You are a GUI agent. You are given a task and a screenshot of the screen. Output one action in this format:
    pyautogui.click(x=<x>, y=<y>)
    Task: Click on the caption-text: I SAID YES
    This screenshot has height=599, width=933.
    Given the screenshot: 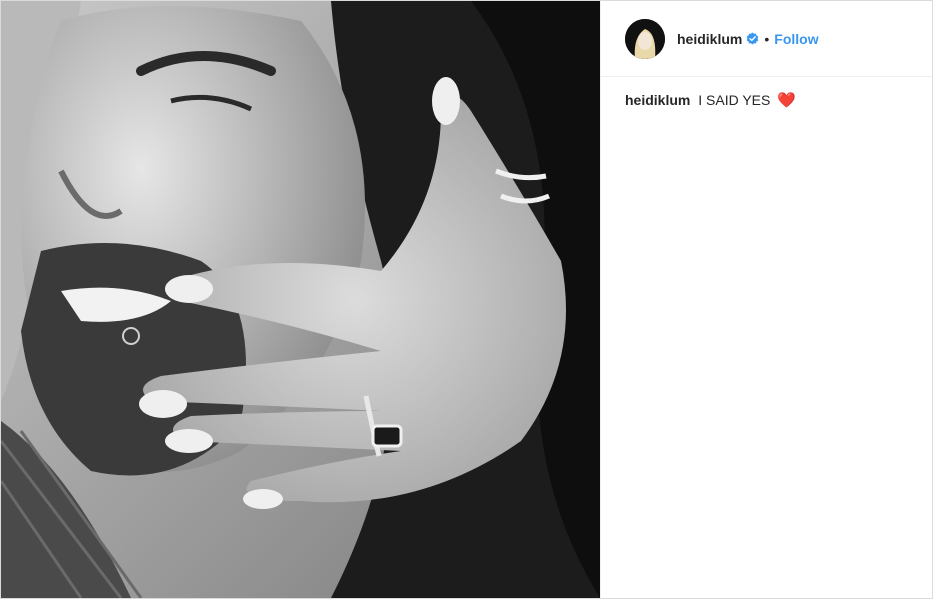 What is the action you would take?
    pyautogui.click(x=734, y=100)
    